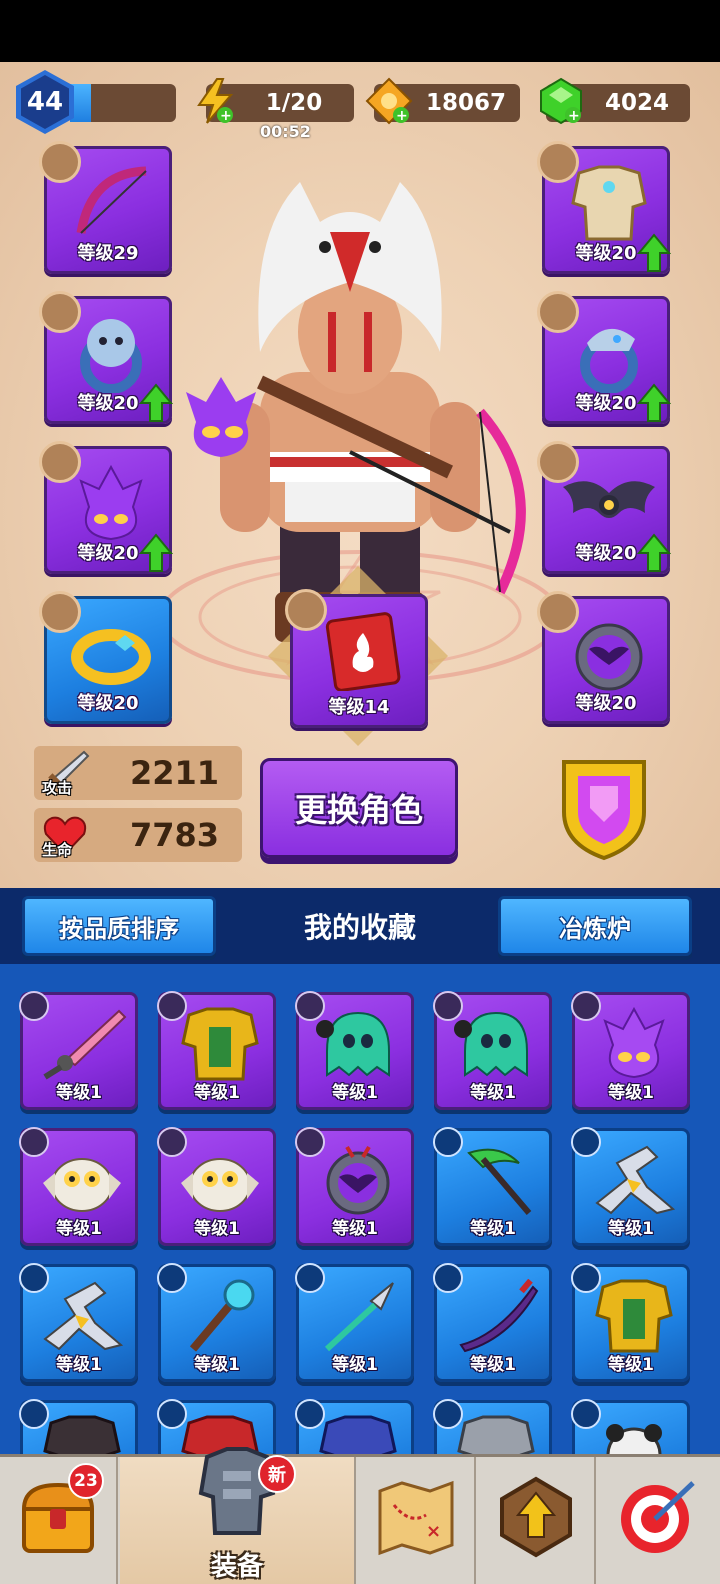 The image size is (720, 1584). I want to click on nav-equipment: 新 装备, so click(238, 1515).